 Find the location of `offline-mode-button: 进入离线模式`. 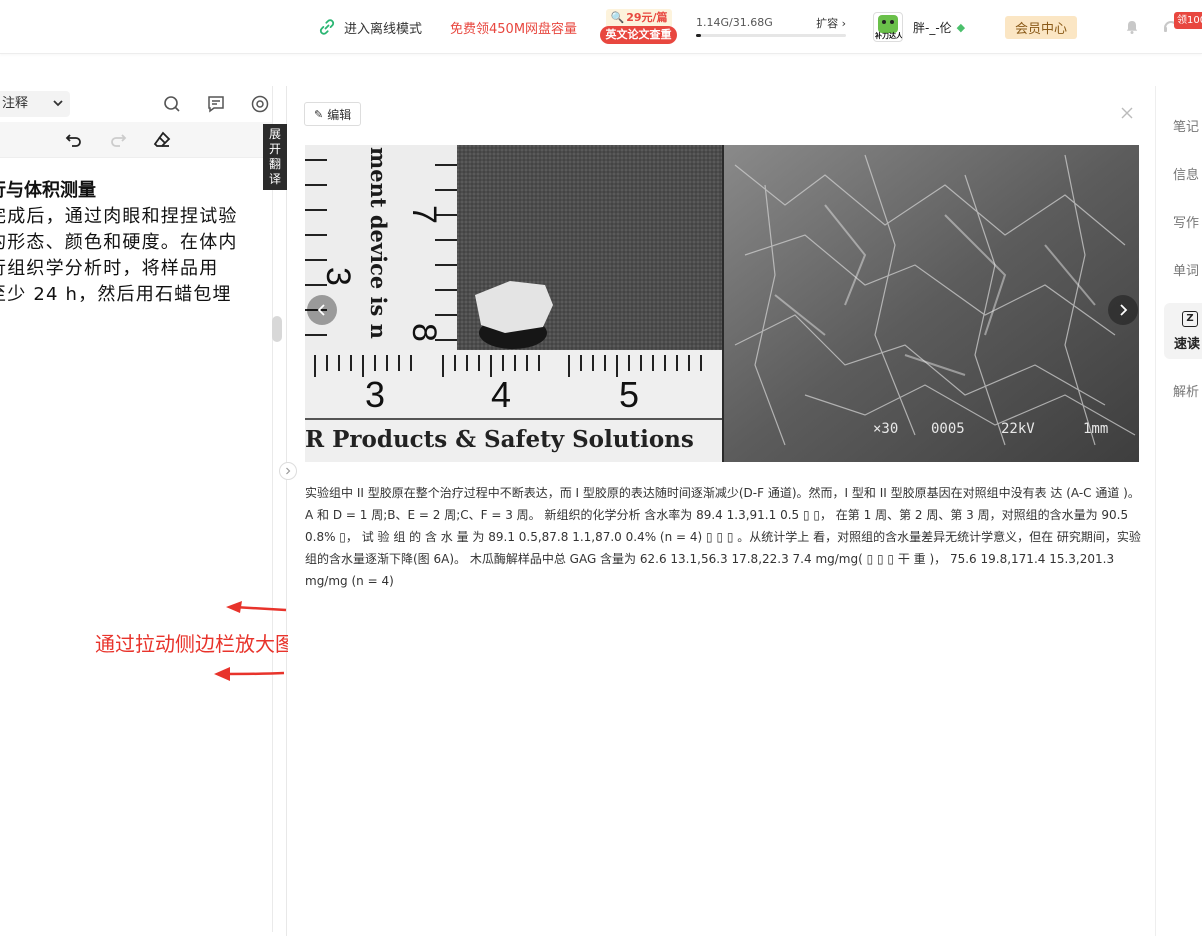

offline-mode-button: 进入离线模式 is located at coordinates (370, 27).